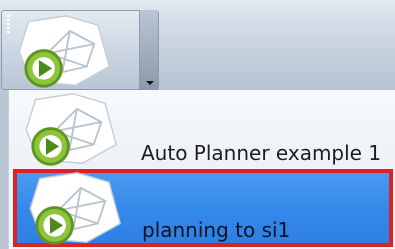  I want to click on chevron-down-icon, so click(150, 83).